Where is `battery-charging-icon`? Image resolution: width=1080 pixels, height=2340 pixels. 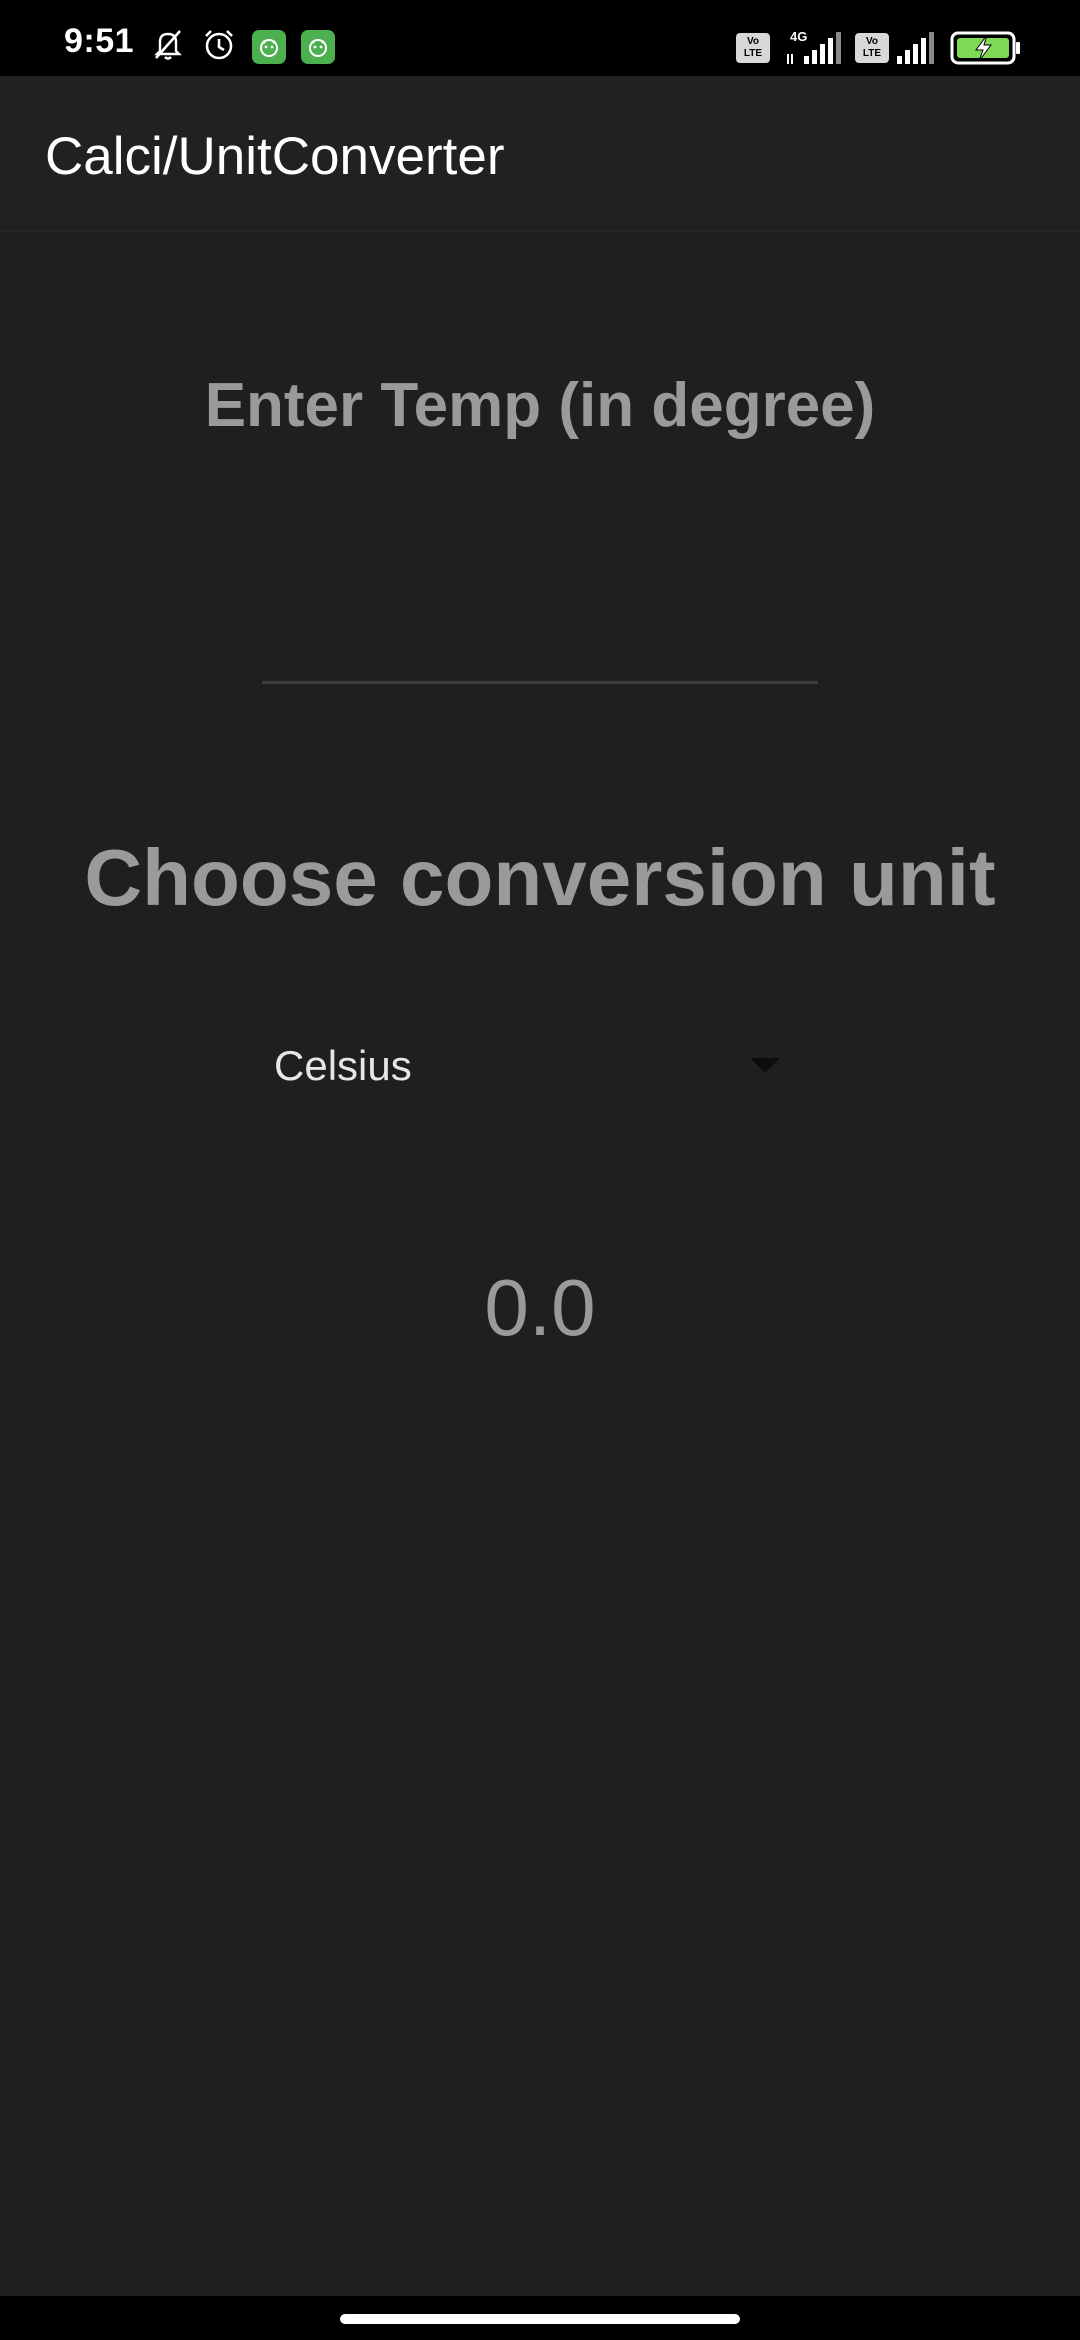
battery-charging-icon is located at coordinates (986, 50).